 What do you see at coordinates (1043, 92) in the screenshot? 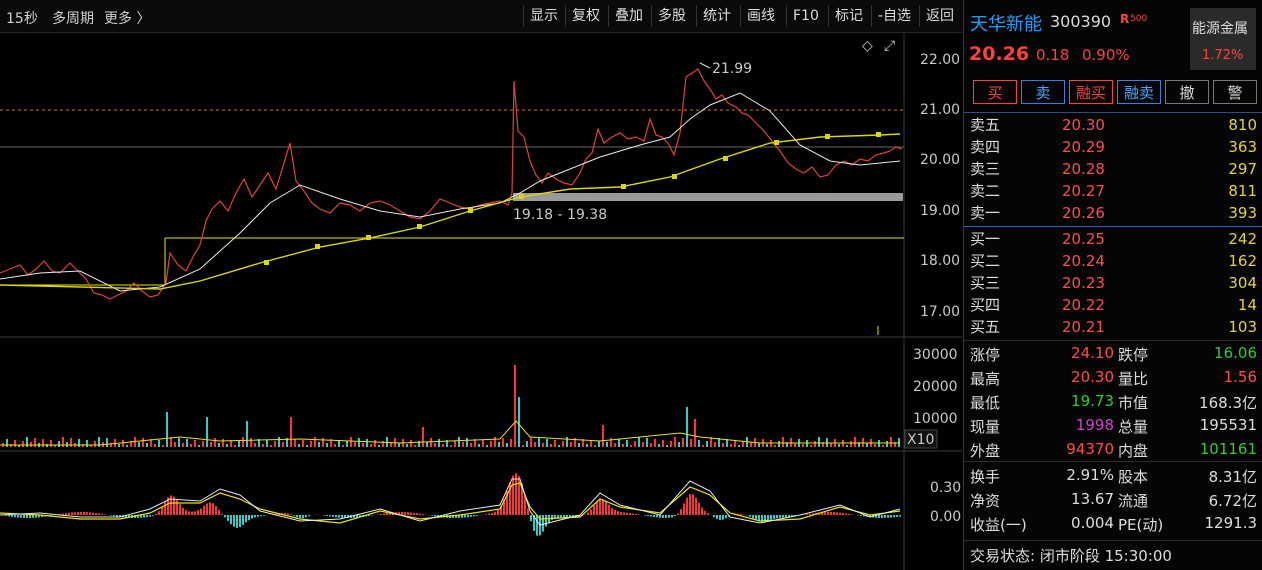
I see `sell-button: 卖` at bounding box center [1043, 92].